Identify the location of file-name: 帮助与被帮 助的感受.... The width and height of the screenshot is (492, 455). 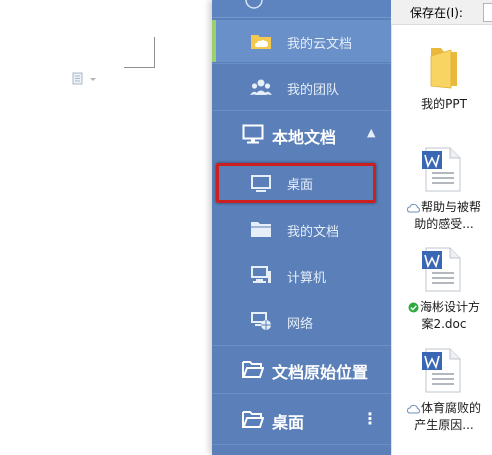
(444, 216).